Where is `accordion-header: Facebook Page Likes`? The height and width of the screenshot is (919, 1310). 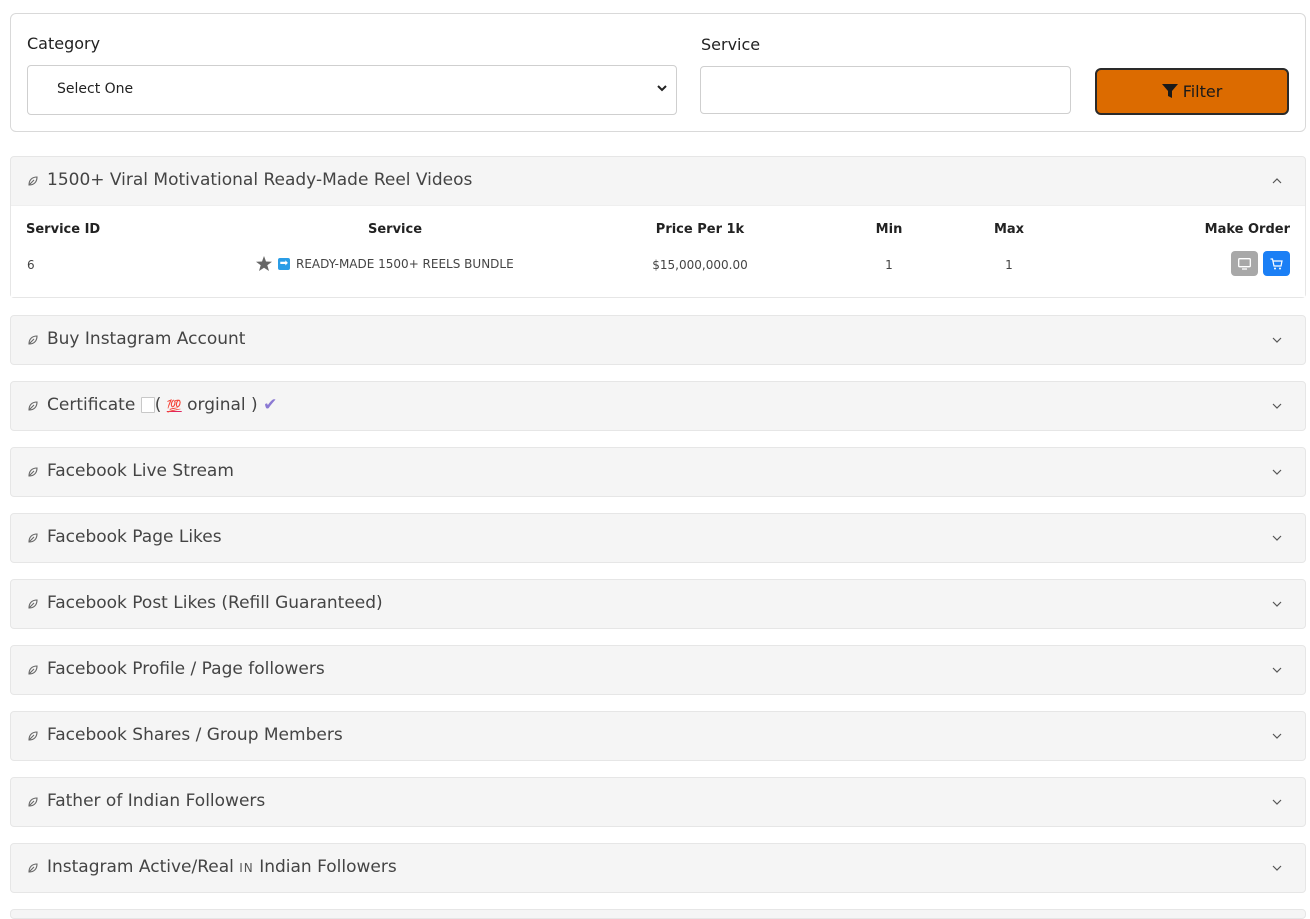 accordion-header: Facebook Page Likes is located at coordinates (658, 538).